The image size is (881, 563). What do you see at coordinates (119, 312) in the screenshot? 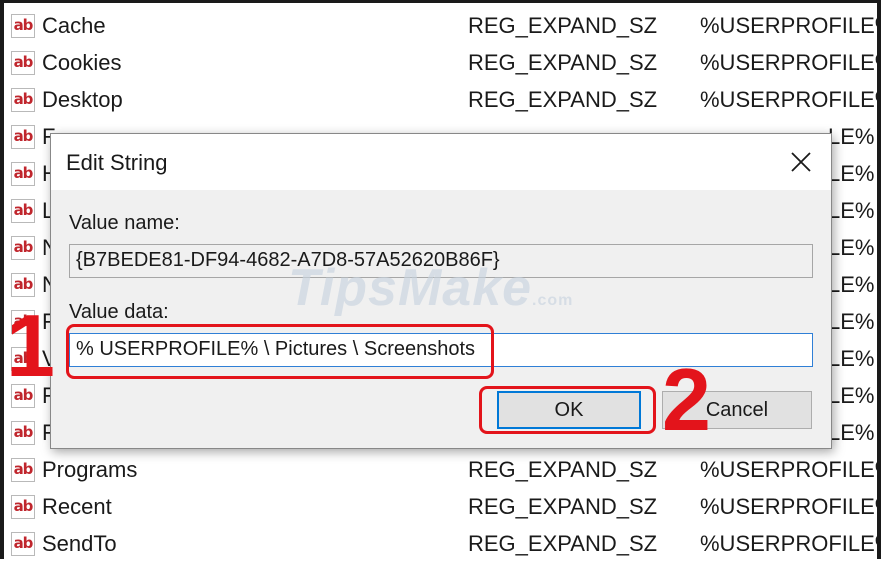
I see `value-data-label: Value data:` at bounding box center [119, 312].